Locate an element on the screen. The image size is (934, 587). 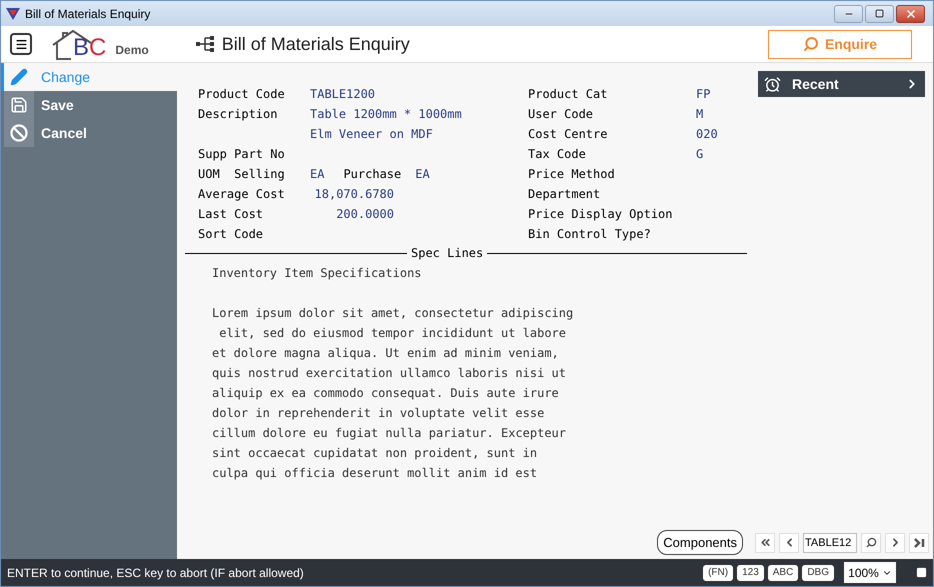
next-record-button is located at coordinates (895, 542).